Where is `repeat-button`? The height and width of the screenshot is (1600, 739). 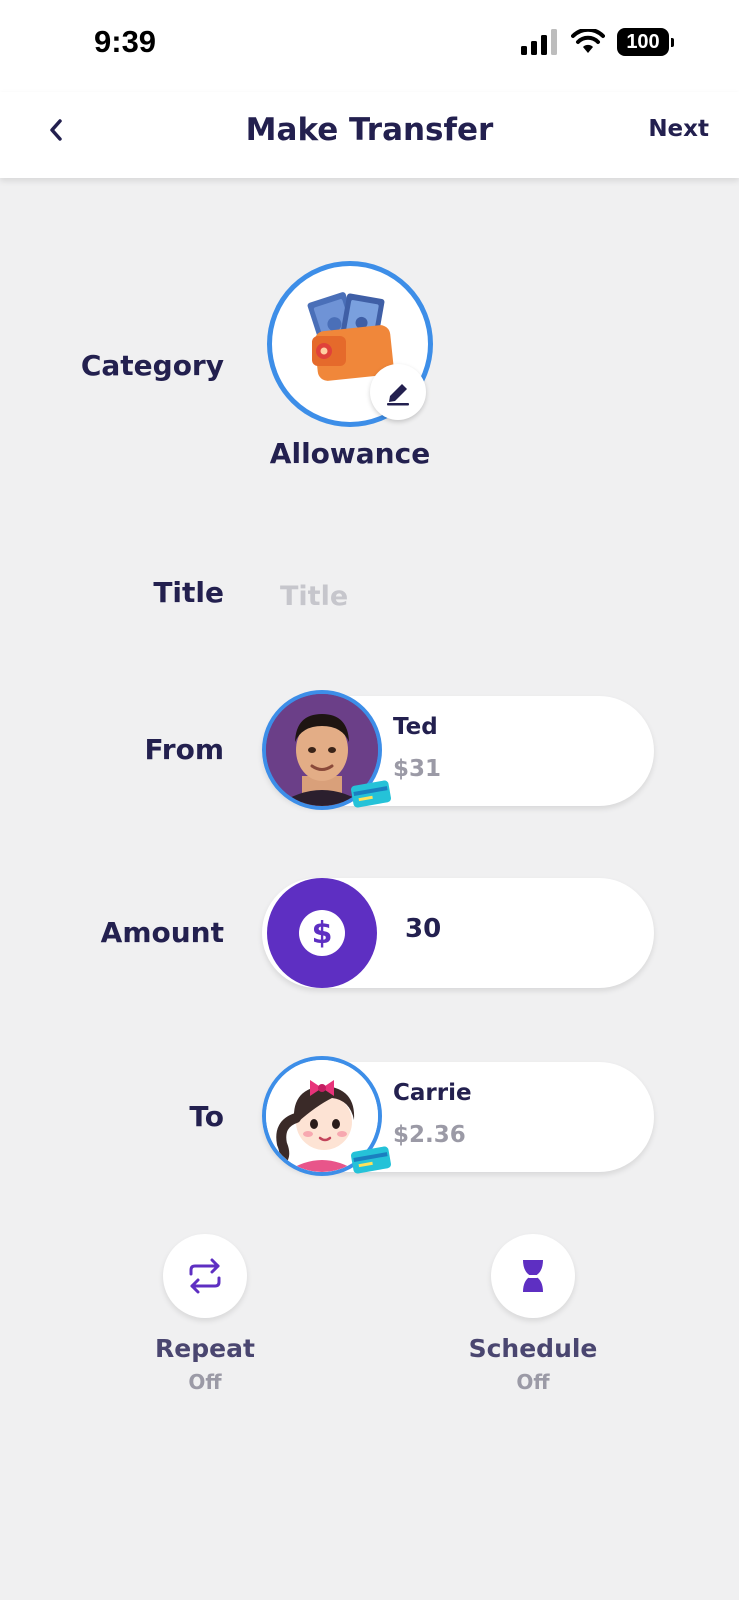 repeat-button is located at coordinates (205, 1276).